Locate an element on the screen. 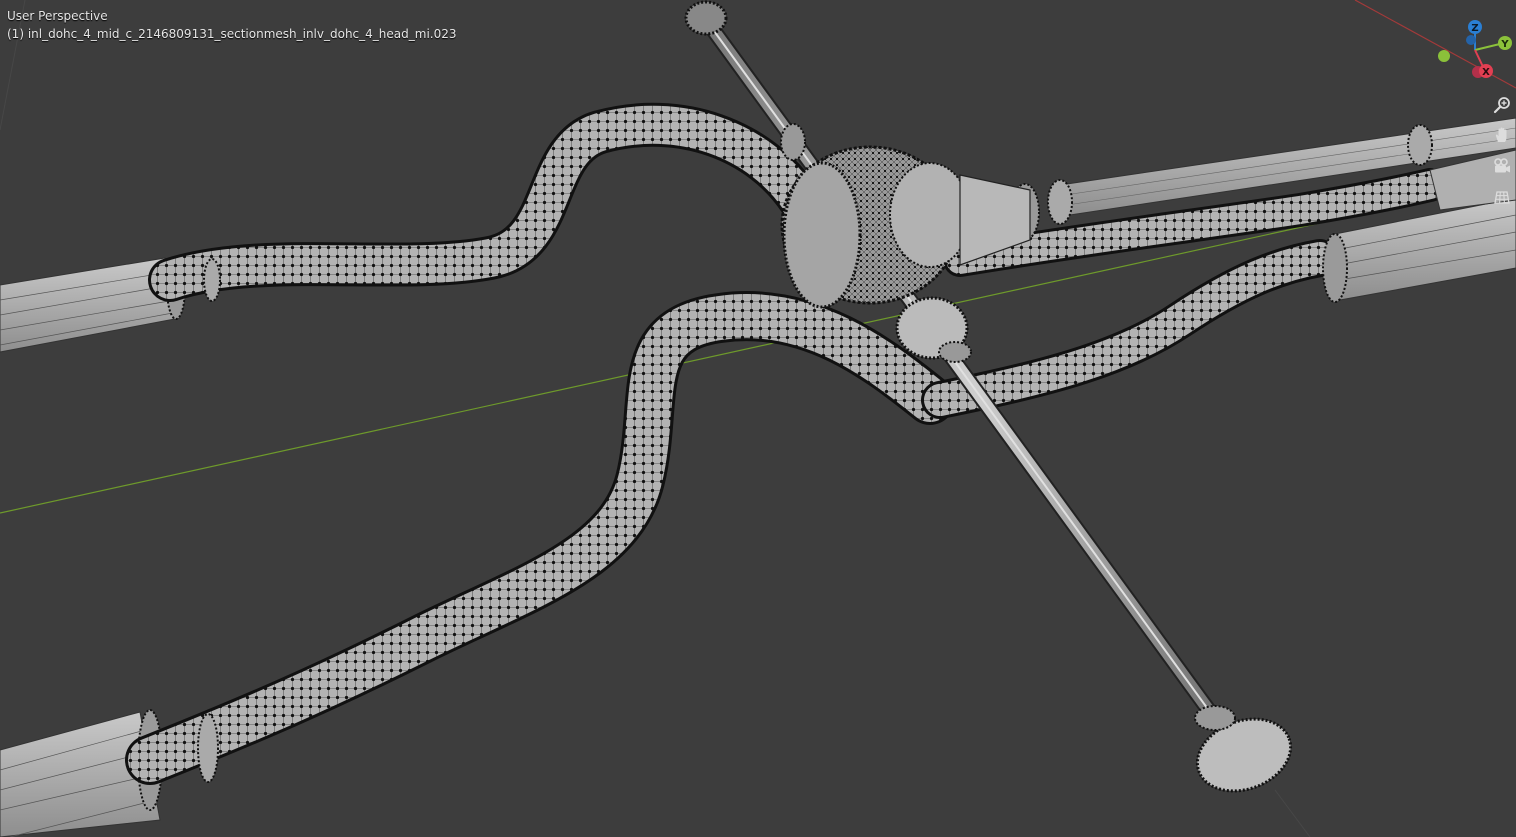 This screenshot has width=1516, height=837. gizmo-x-axis: X is located at coordinates (1486, 71).